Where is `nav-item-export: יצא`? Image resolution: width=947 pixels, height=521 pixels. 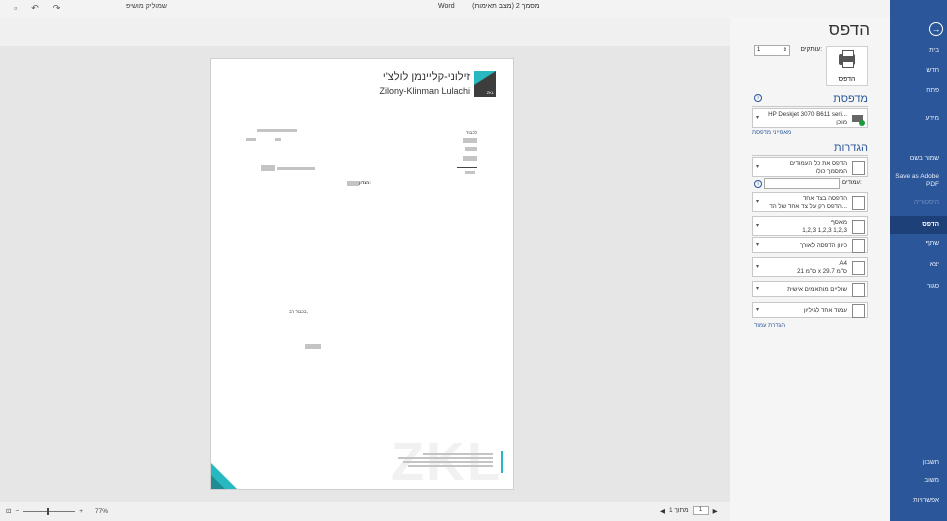 nav-item-export: יצא is located at coordinates (918, 265).